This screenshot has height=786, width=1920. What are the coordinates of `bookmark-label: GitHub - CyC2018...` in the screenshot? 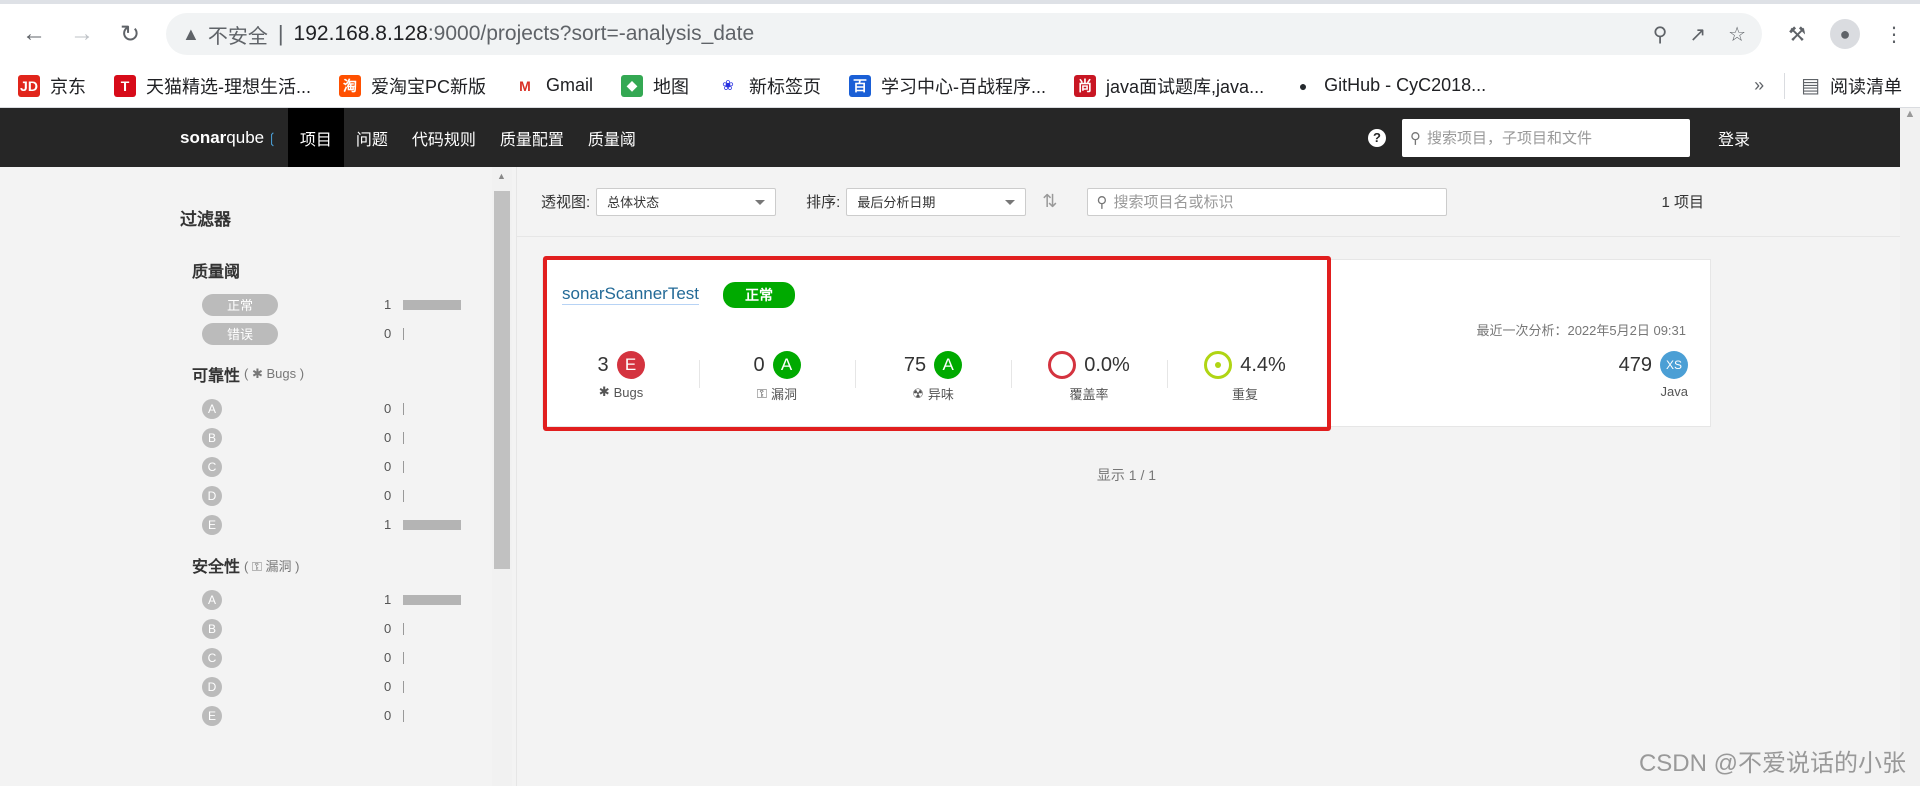 It's located at (1405, 85).